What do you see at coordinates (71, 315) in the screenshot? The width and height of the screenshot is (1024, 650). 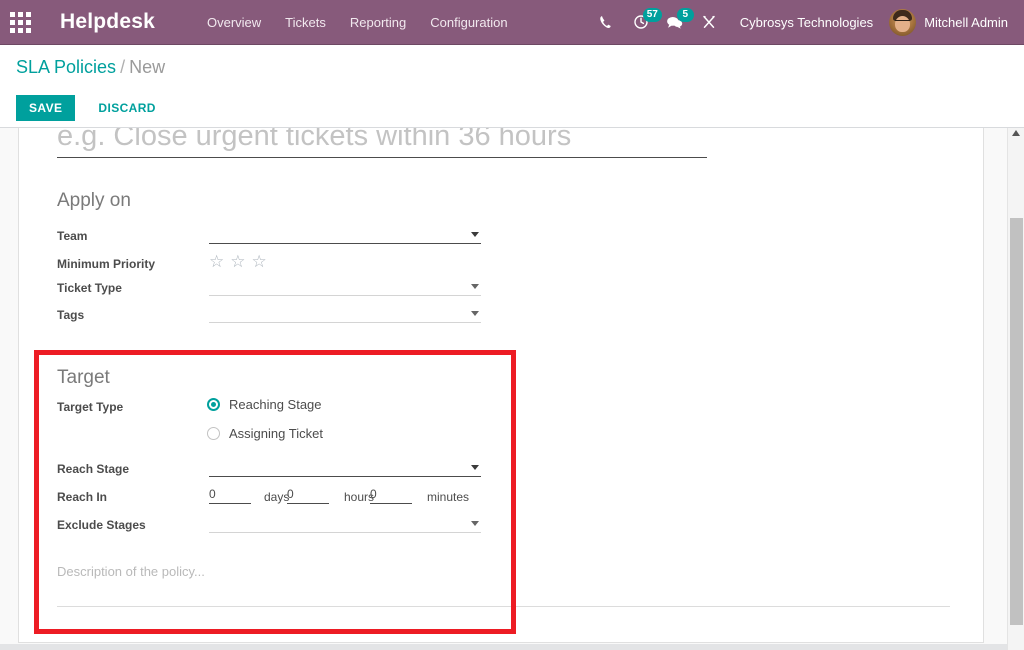 I see `tags-label: Tags` at bounding box center [71, 315].